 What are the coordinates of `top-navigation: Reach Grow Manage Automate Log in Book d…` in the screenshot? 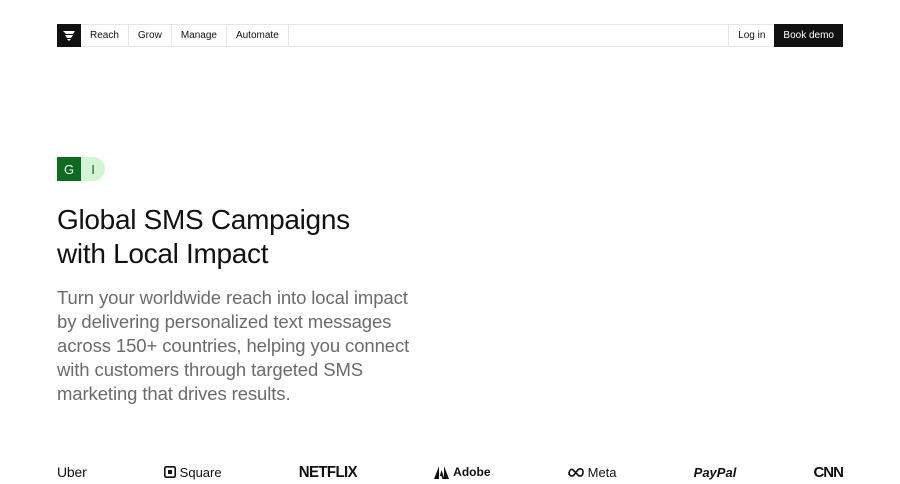 It's located at (450, 35).